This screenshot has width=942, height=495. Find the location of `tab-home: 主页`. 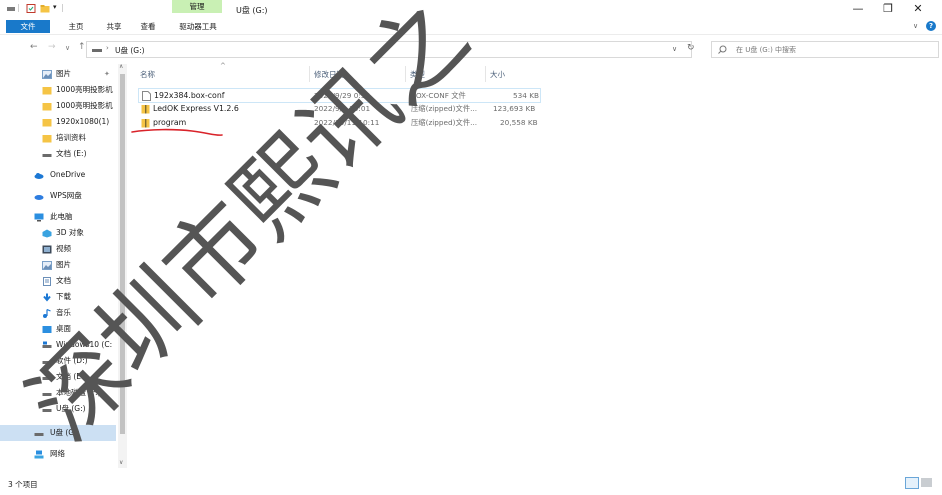

tab-home: 主页 is located at coordinates (76, 26).